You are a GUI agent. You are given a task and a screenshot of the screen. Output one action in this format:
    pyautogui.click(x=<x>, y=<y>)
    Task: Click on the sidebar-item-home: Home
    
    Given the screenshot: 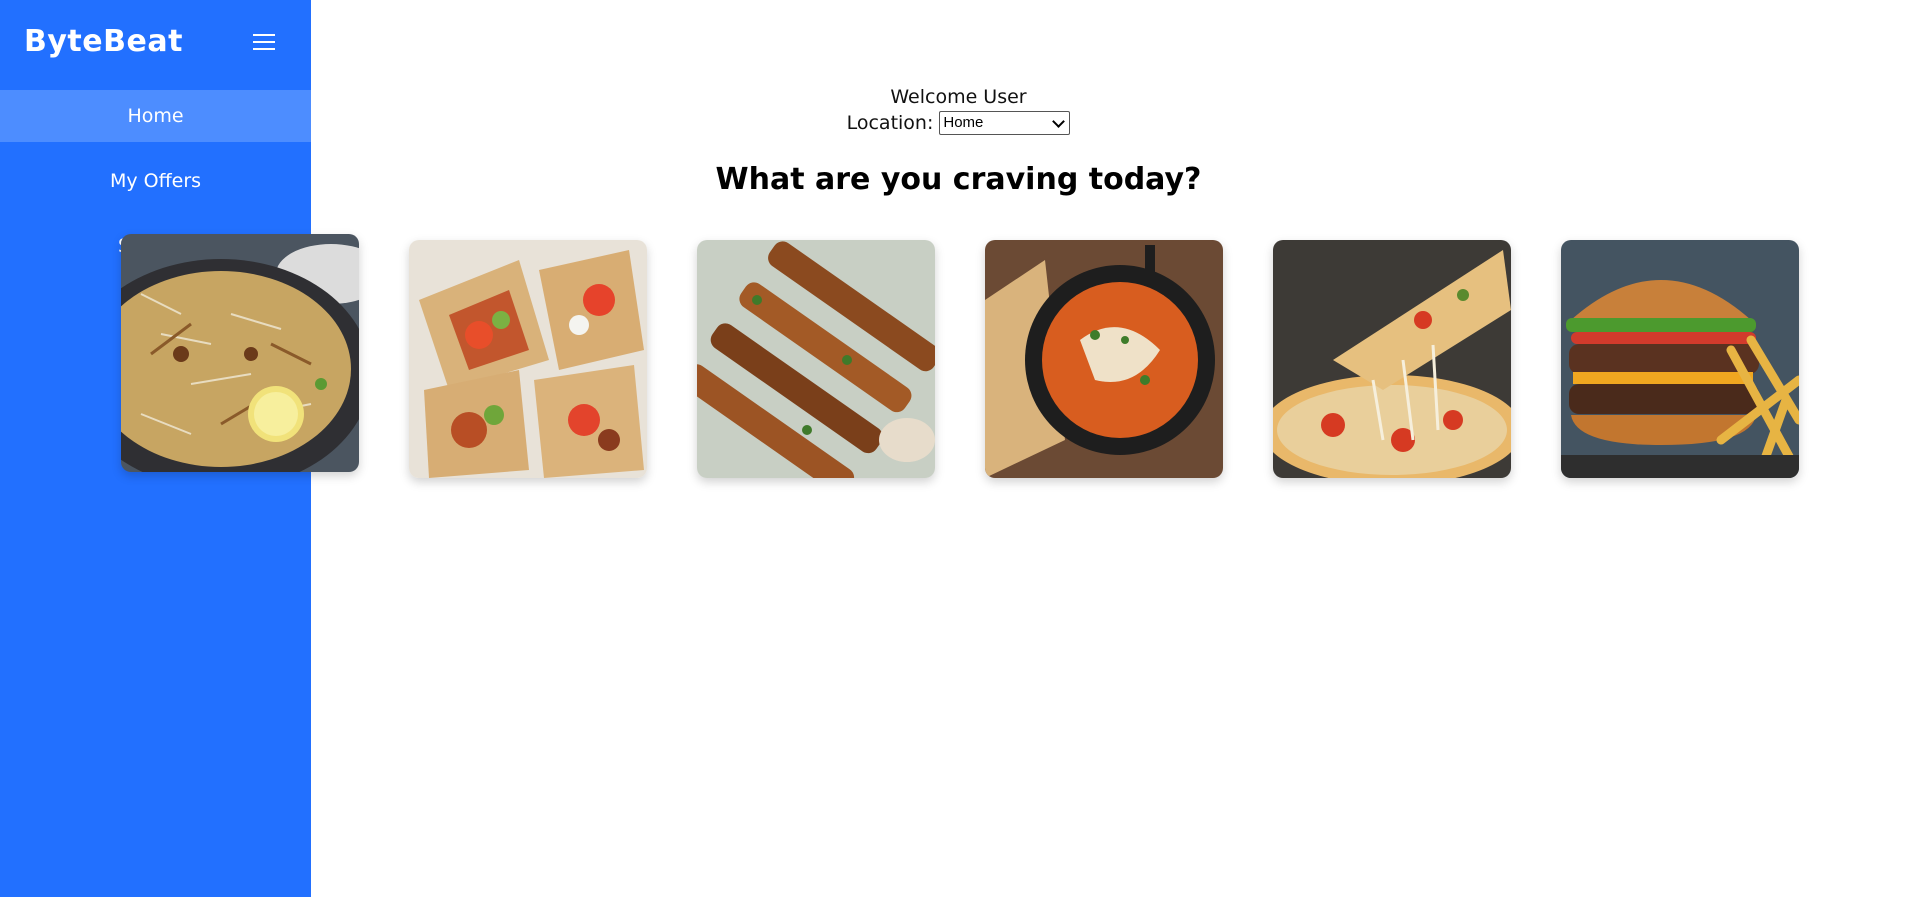 What is the action you would take?
    pyautogui.click(x=155, y=116)
    